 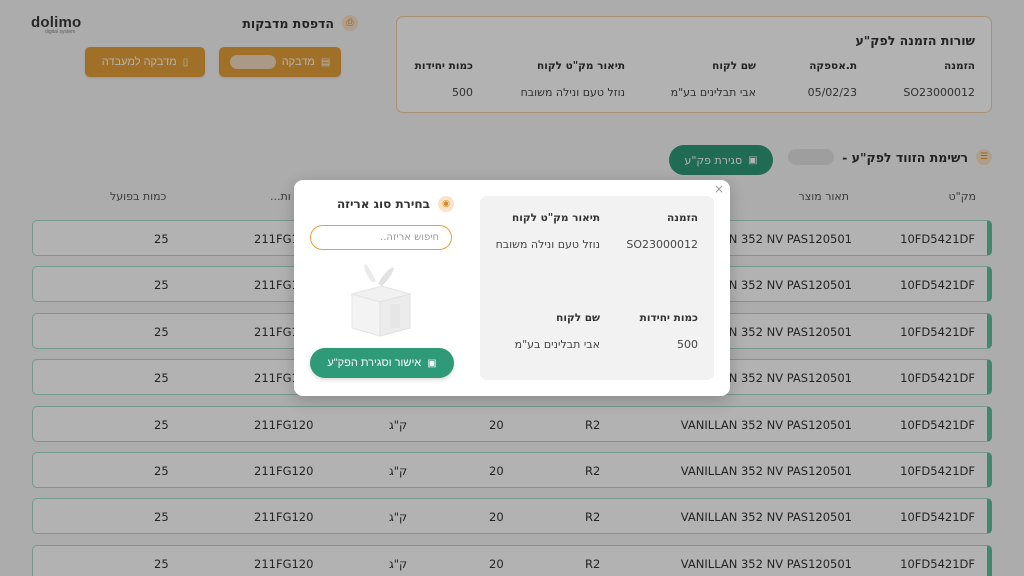 What do you see at coordinates (668, 318) in the screenshot?
I see `info-header: כמות יחידות` at bounding box center [668, 318].